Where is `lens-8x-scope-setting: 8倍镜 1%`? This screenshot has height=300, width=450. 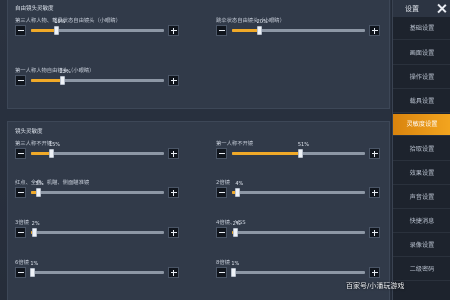
lens-8x-scope-setting: 8倍镜 1% is located at coordinates (298, 269).